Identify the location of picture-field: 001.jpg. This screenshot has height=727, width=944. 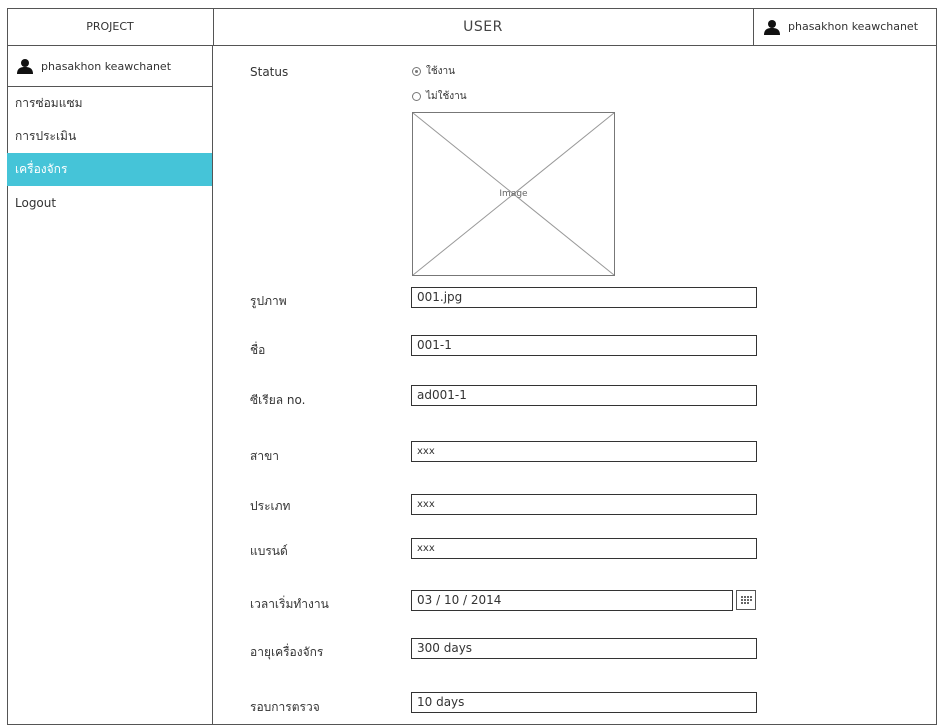
(584, 297).